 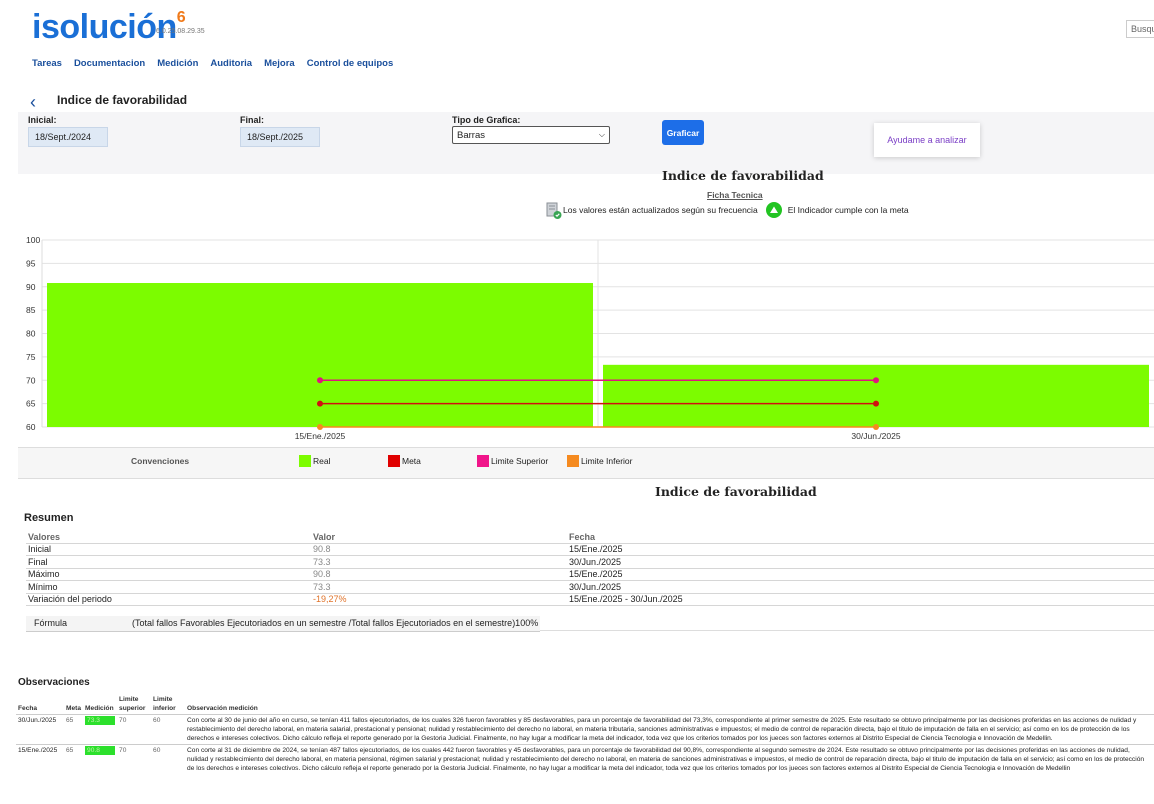 I want to click on summary-header: Fecha, so click(x=860, y=537).